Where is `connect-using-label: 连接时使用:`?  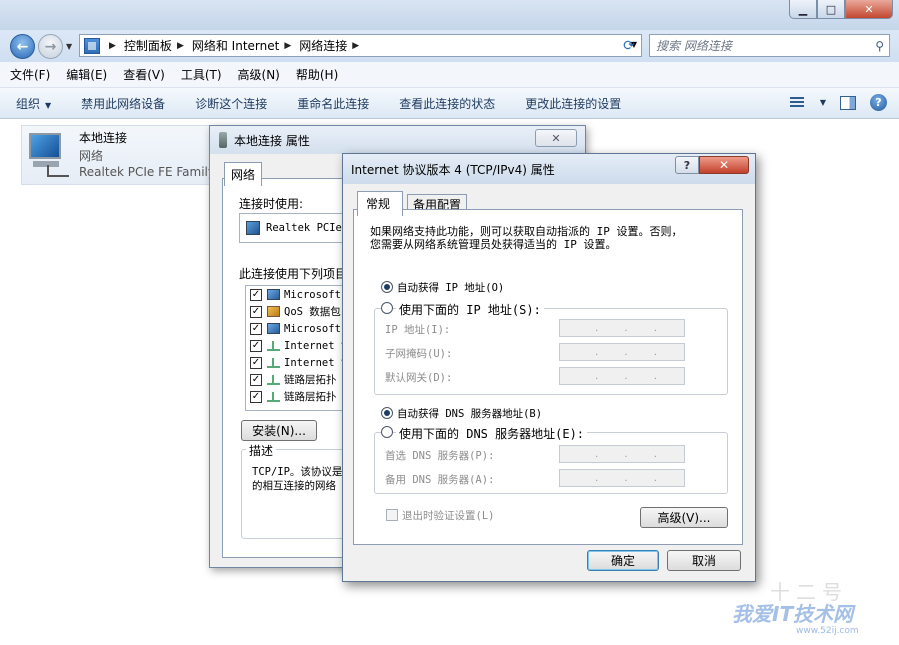 connect-using-label: 连接时使用: is located at coordinates (271, 204).